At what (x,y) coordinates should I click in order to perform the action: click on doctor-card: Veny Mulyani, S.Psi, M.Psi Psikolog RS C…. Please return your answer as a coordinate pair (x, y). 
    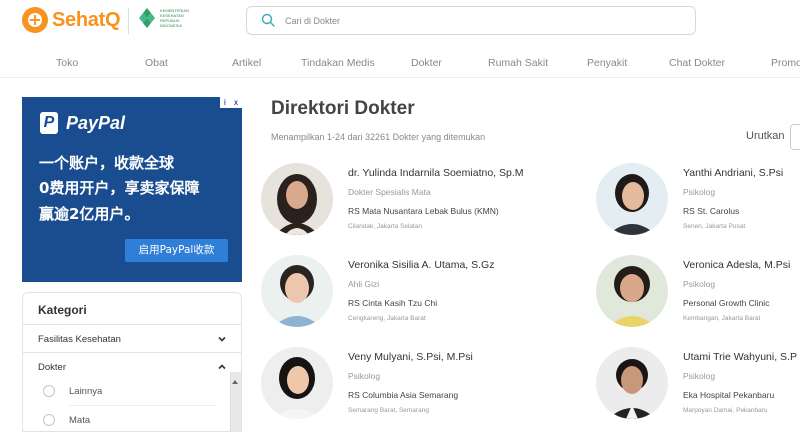
    Looking at the image, I should click on (426, 387).